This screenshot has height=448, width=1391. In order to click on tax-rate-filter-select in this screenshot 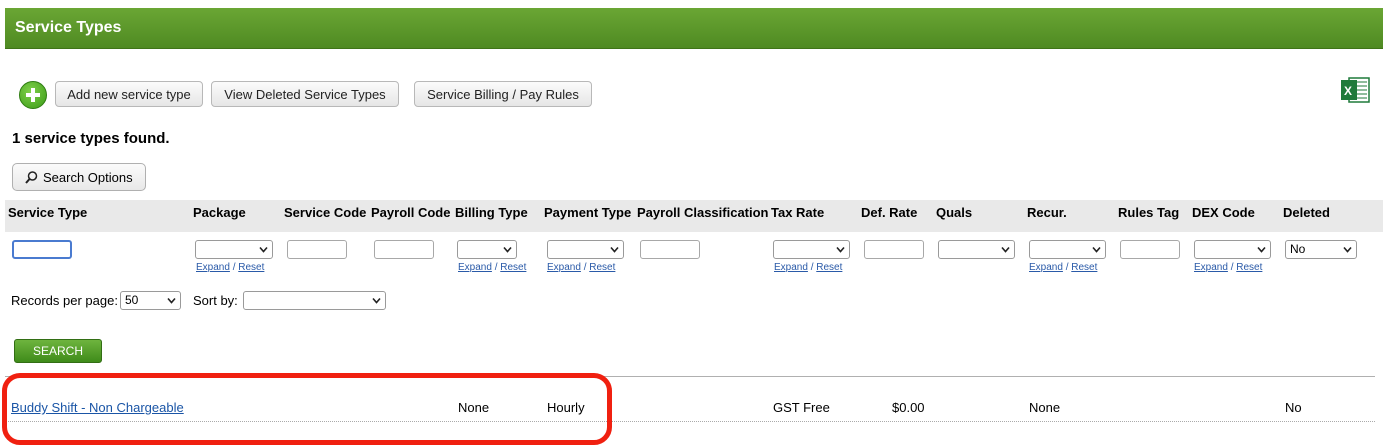, I will do `click(811, 249)`.